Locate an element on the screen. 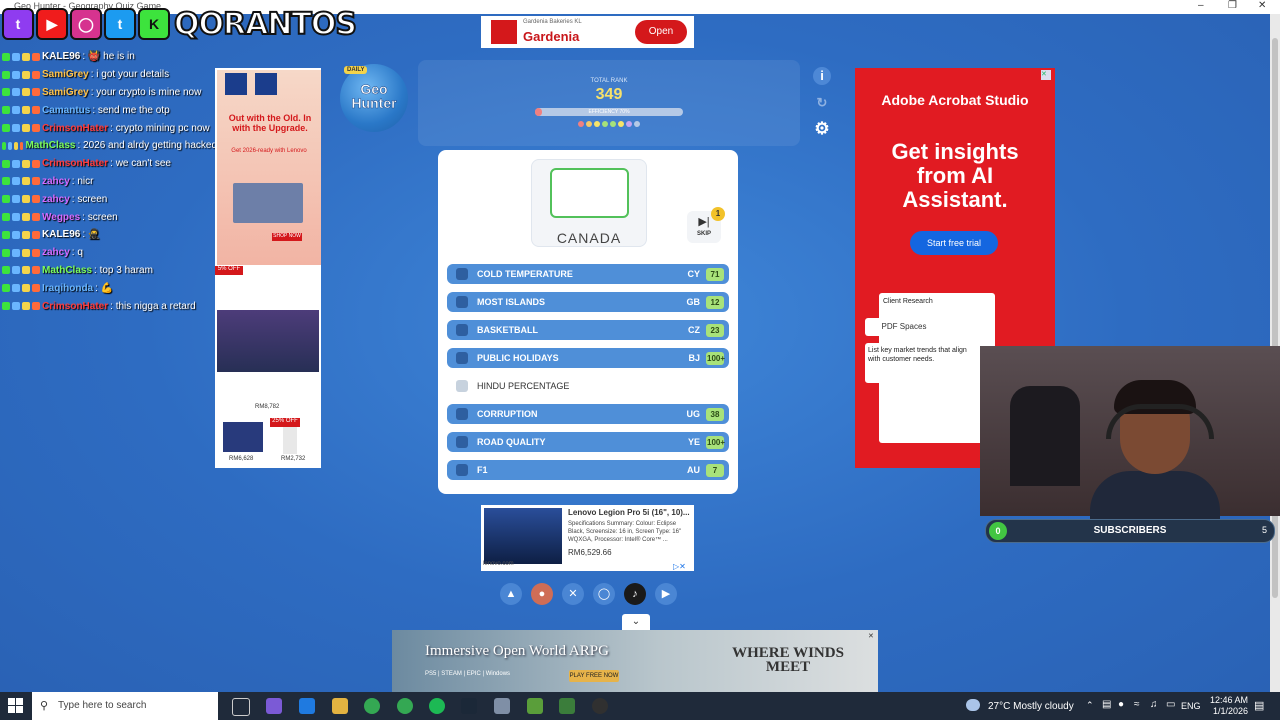  daily-tag: DAILY is located at coordinates (356, 70).